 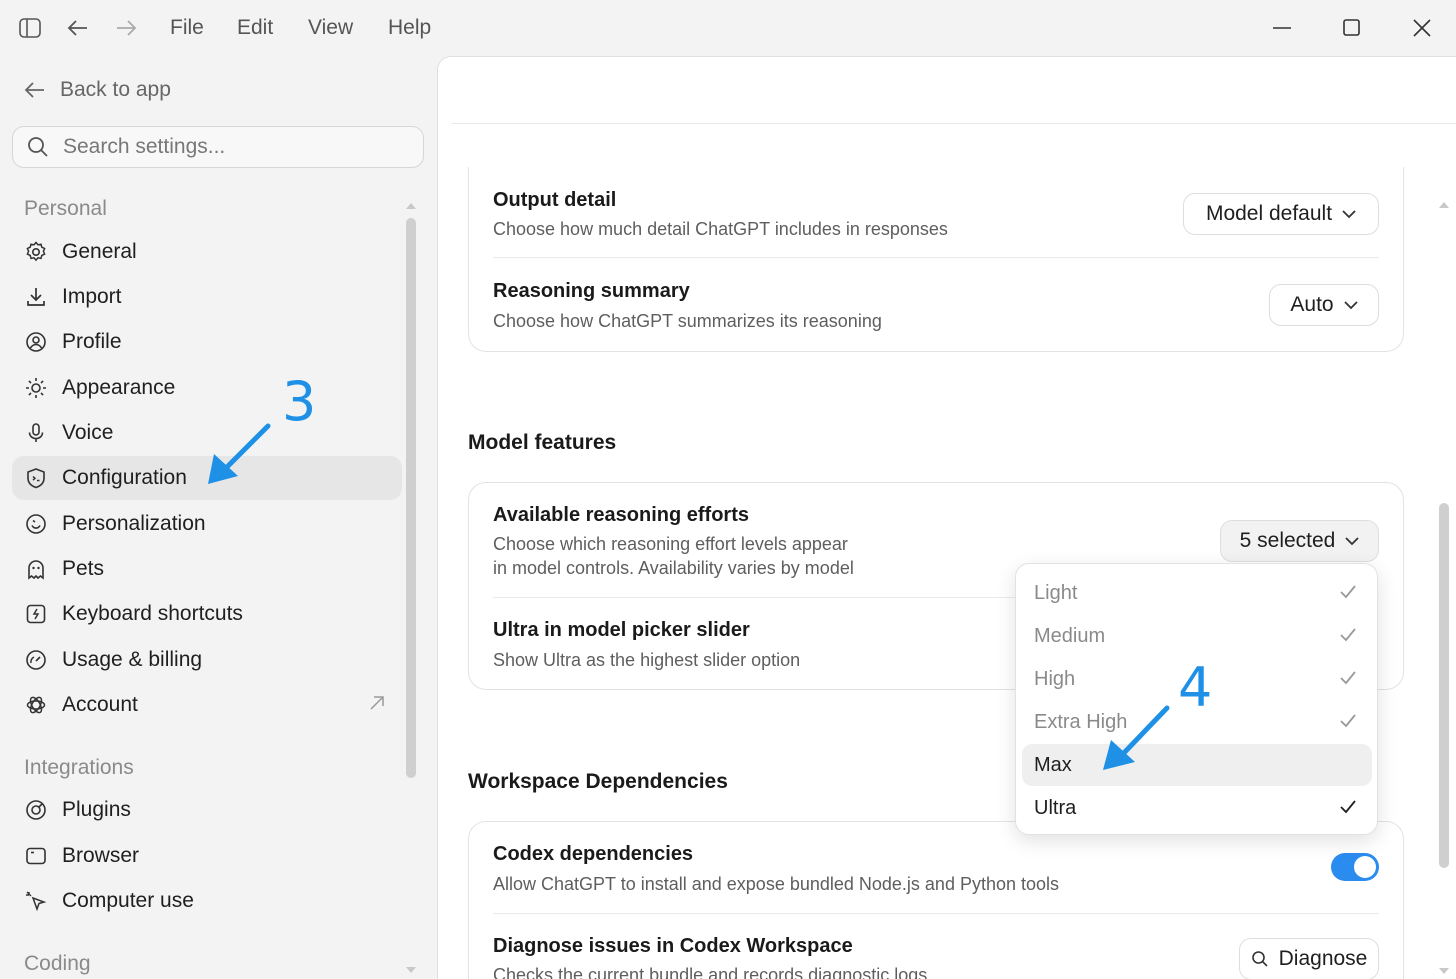 I want to click on section-integrations: Integrations, so click(x=79, y=767).